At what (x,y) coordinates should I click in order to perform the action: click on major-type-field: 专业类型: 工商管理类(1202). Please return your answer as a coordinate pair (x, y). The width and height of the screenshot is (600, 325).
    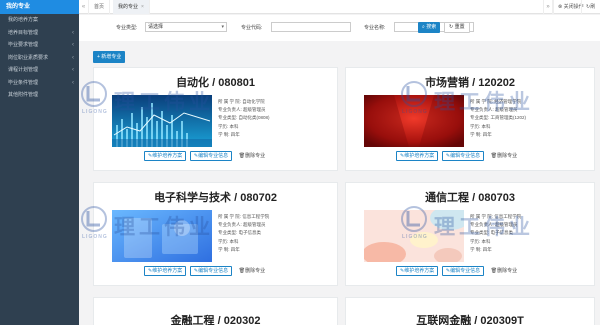
    Looking at the image, I should click on (498, 118).